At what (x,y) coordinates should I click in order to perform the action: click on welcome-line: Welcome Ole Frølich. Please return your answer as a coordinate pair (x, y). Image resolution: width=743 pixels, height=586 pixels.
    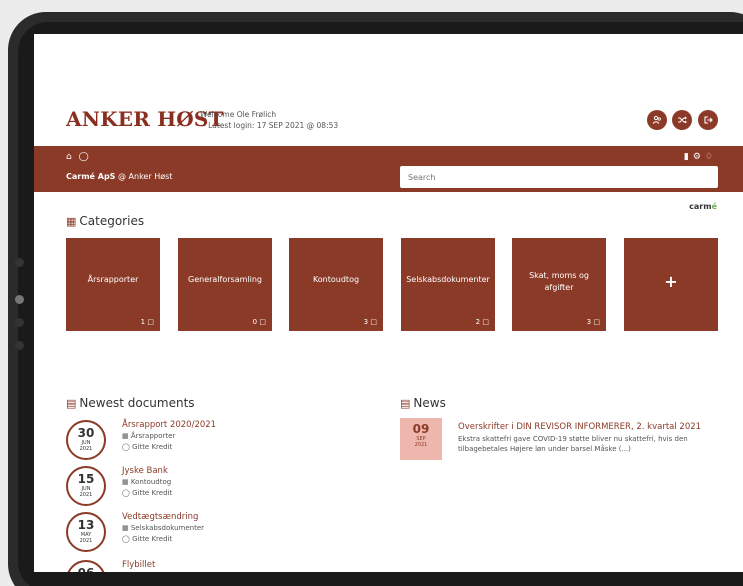
    Looking at the image, I should click on (238, 114).